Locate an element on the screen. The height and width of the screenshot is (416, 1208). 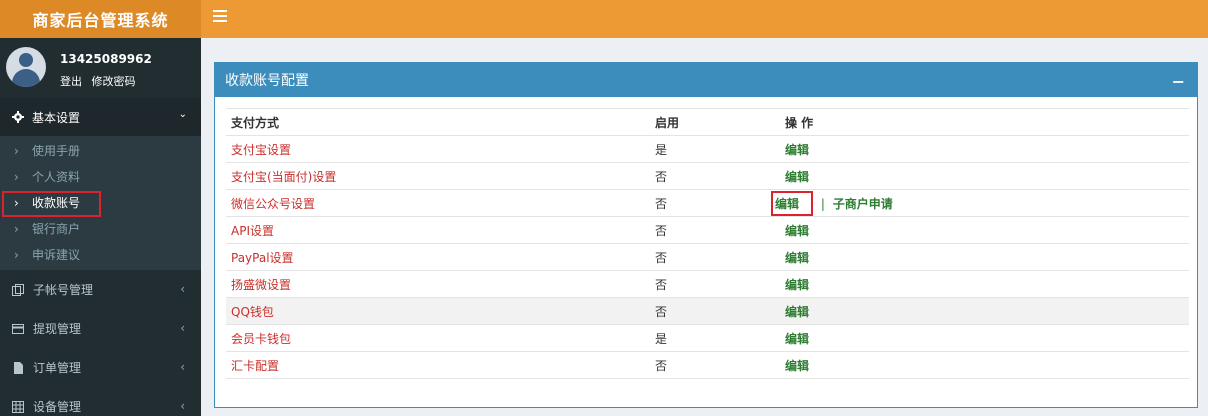
submenu: › 使用手册 › 个人资料 › 收款账号 › 银行商户 › 申诉建议 is located at coordinates (100, 203).